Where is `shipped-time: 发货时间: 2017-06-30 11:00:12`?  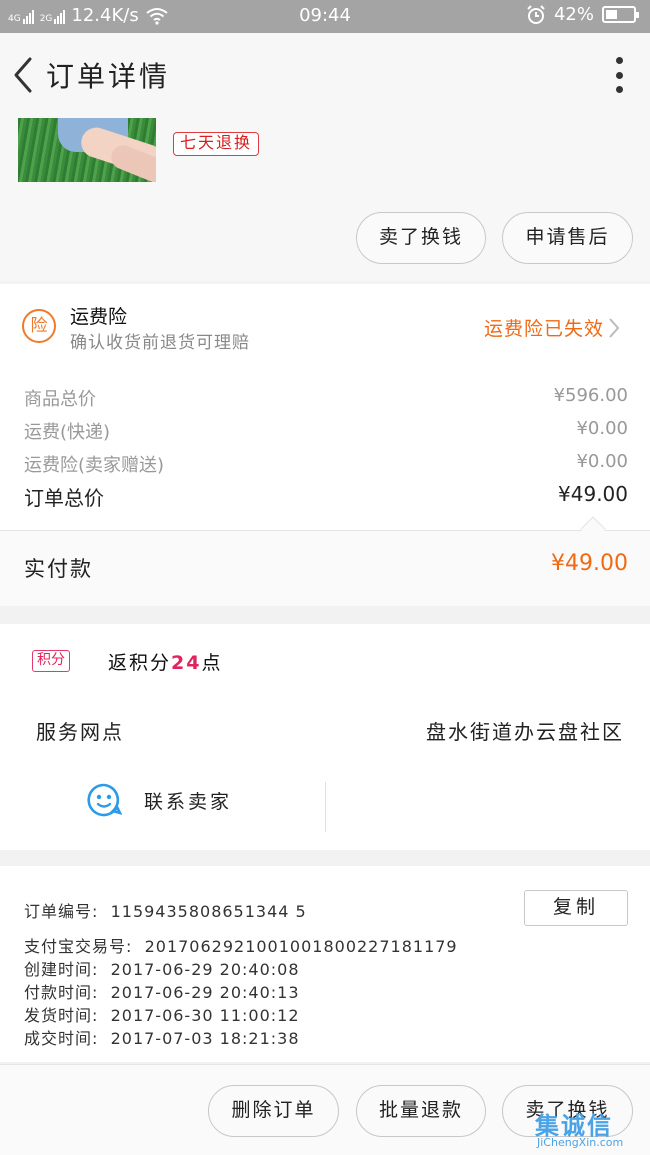 shipped-time: 发货时间: 2017-06-30 11:00:12 is located at coordinates (162, 1014).